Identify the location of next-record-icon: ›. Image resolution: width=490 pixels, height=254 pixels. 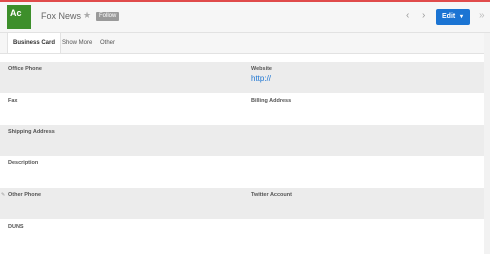
(423, 15).